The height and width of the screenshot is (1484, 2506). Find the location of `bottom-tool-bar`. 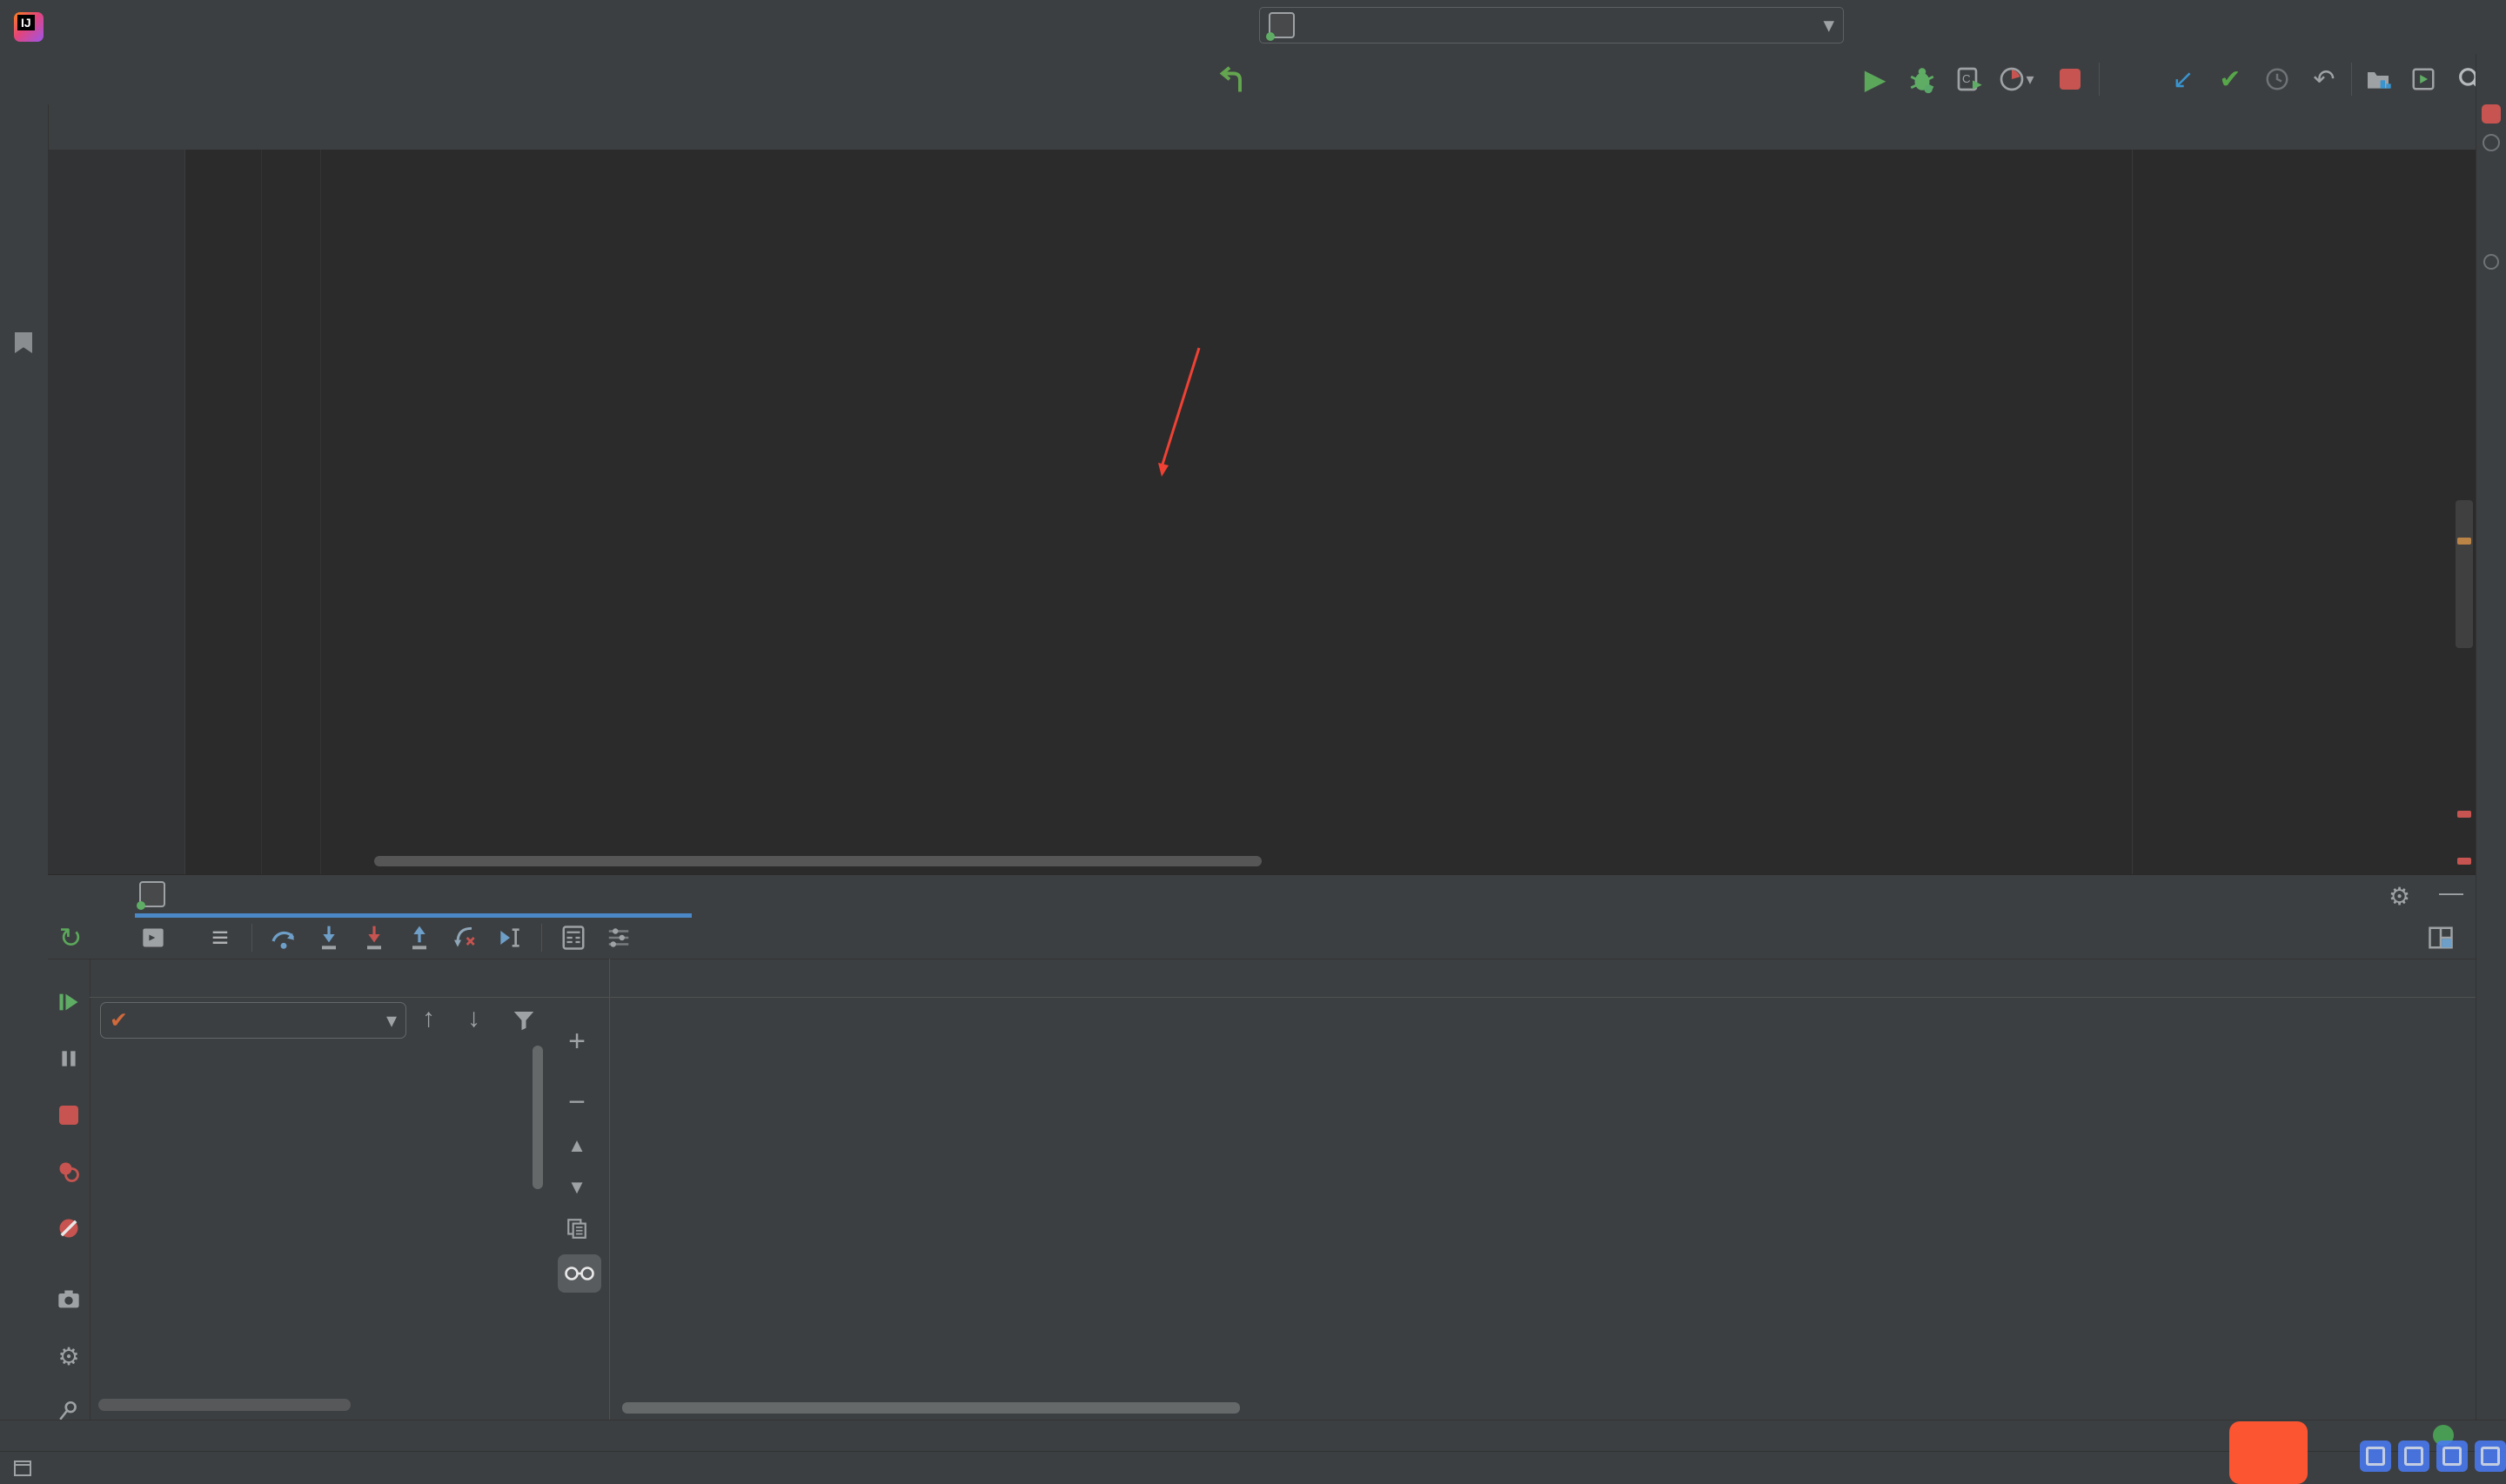

bottom-tool-bar is located at coordinates (1253, 1436).